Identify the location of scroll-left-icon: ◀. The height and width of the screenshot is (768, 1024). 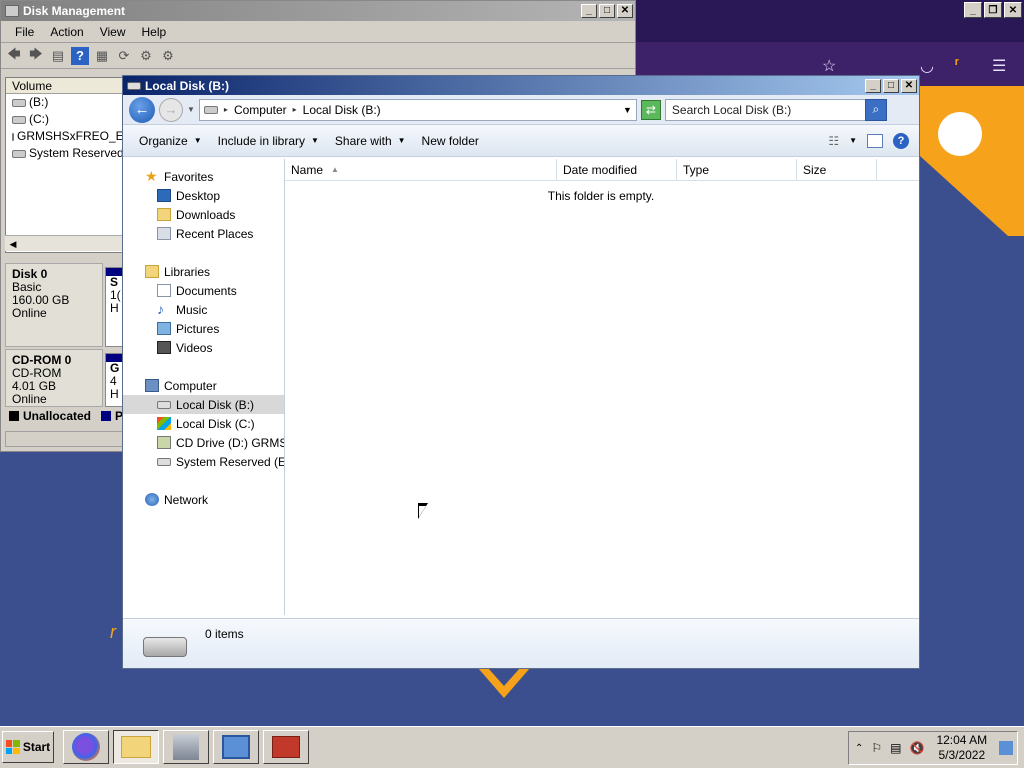
(13, 244).